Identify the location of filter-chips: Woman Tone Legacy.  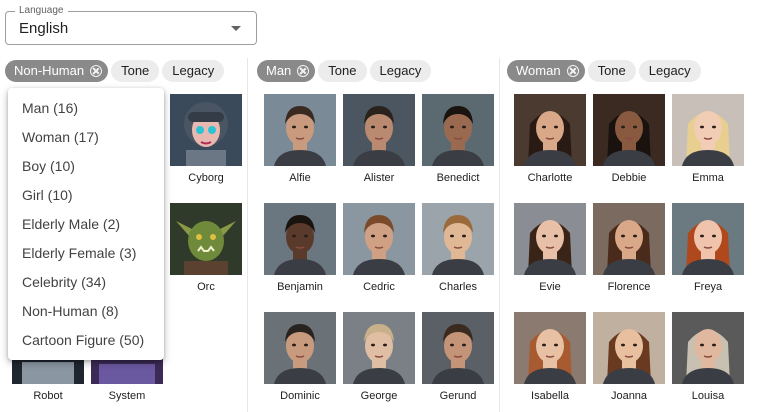
(605, 72).